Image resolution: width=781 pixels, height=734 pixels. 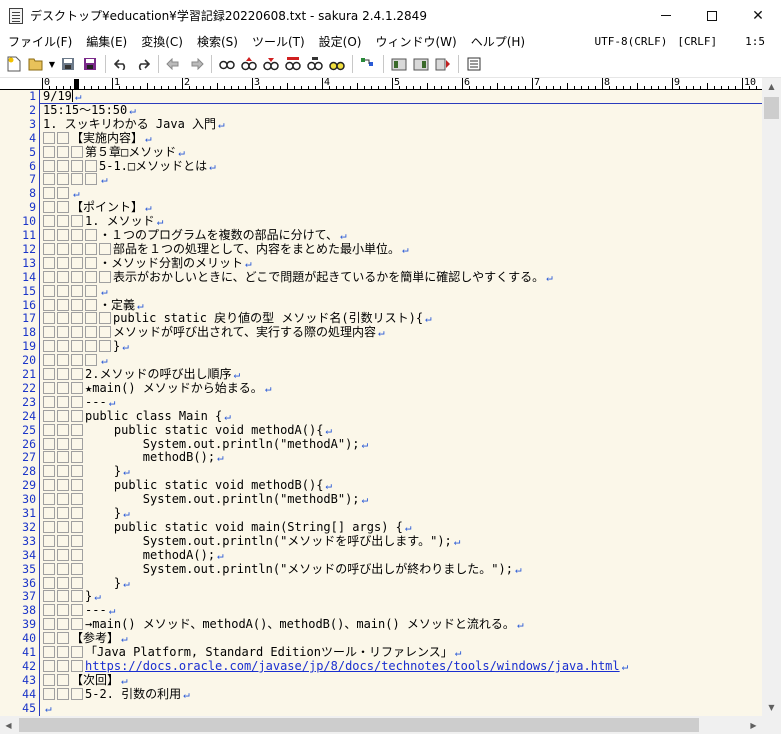 I want to click on menu-convert: 変換(C), so click(x=162, y=41).